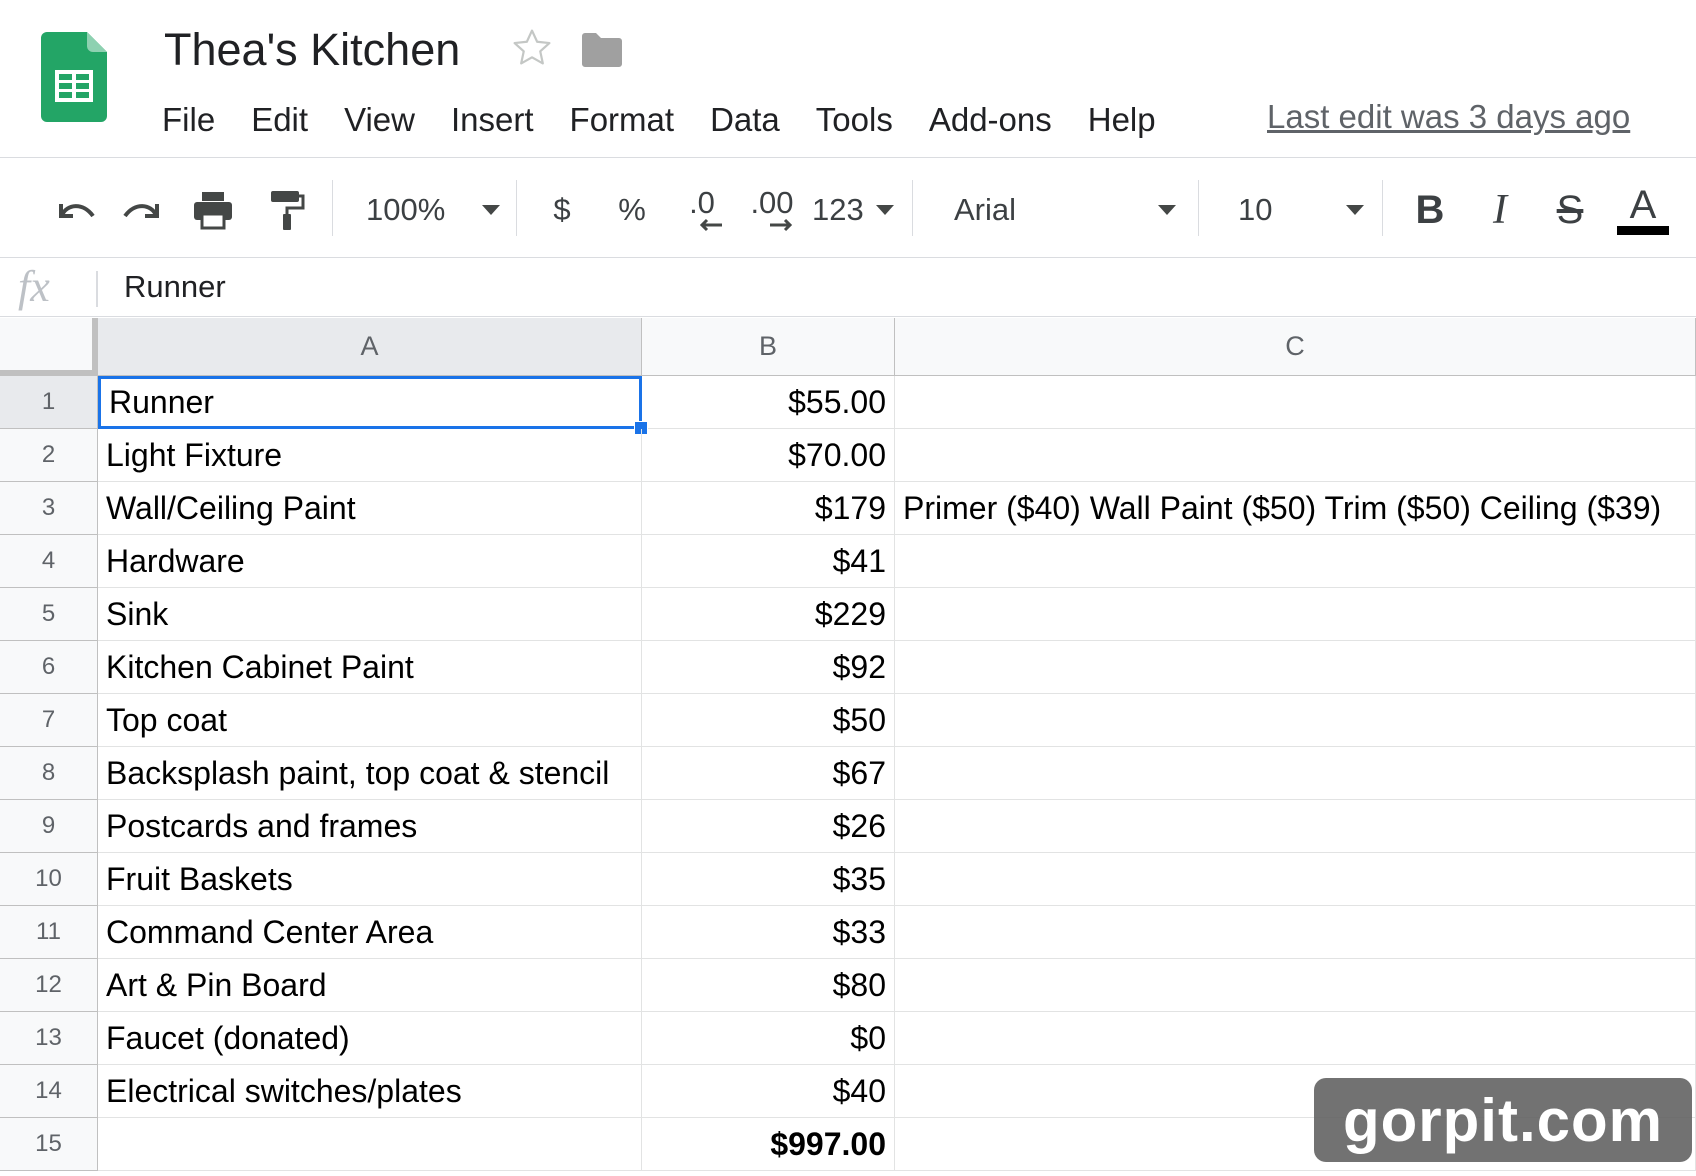 The image size is (1696, 1176). What do you see at coordinates (370, 1144) in the screenshot?
I see `cell-a-item` at bounding box center [370, 1144].